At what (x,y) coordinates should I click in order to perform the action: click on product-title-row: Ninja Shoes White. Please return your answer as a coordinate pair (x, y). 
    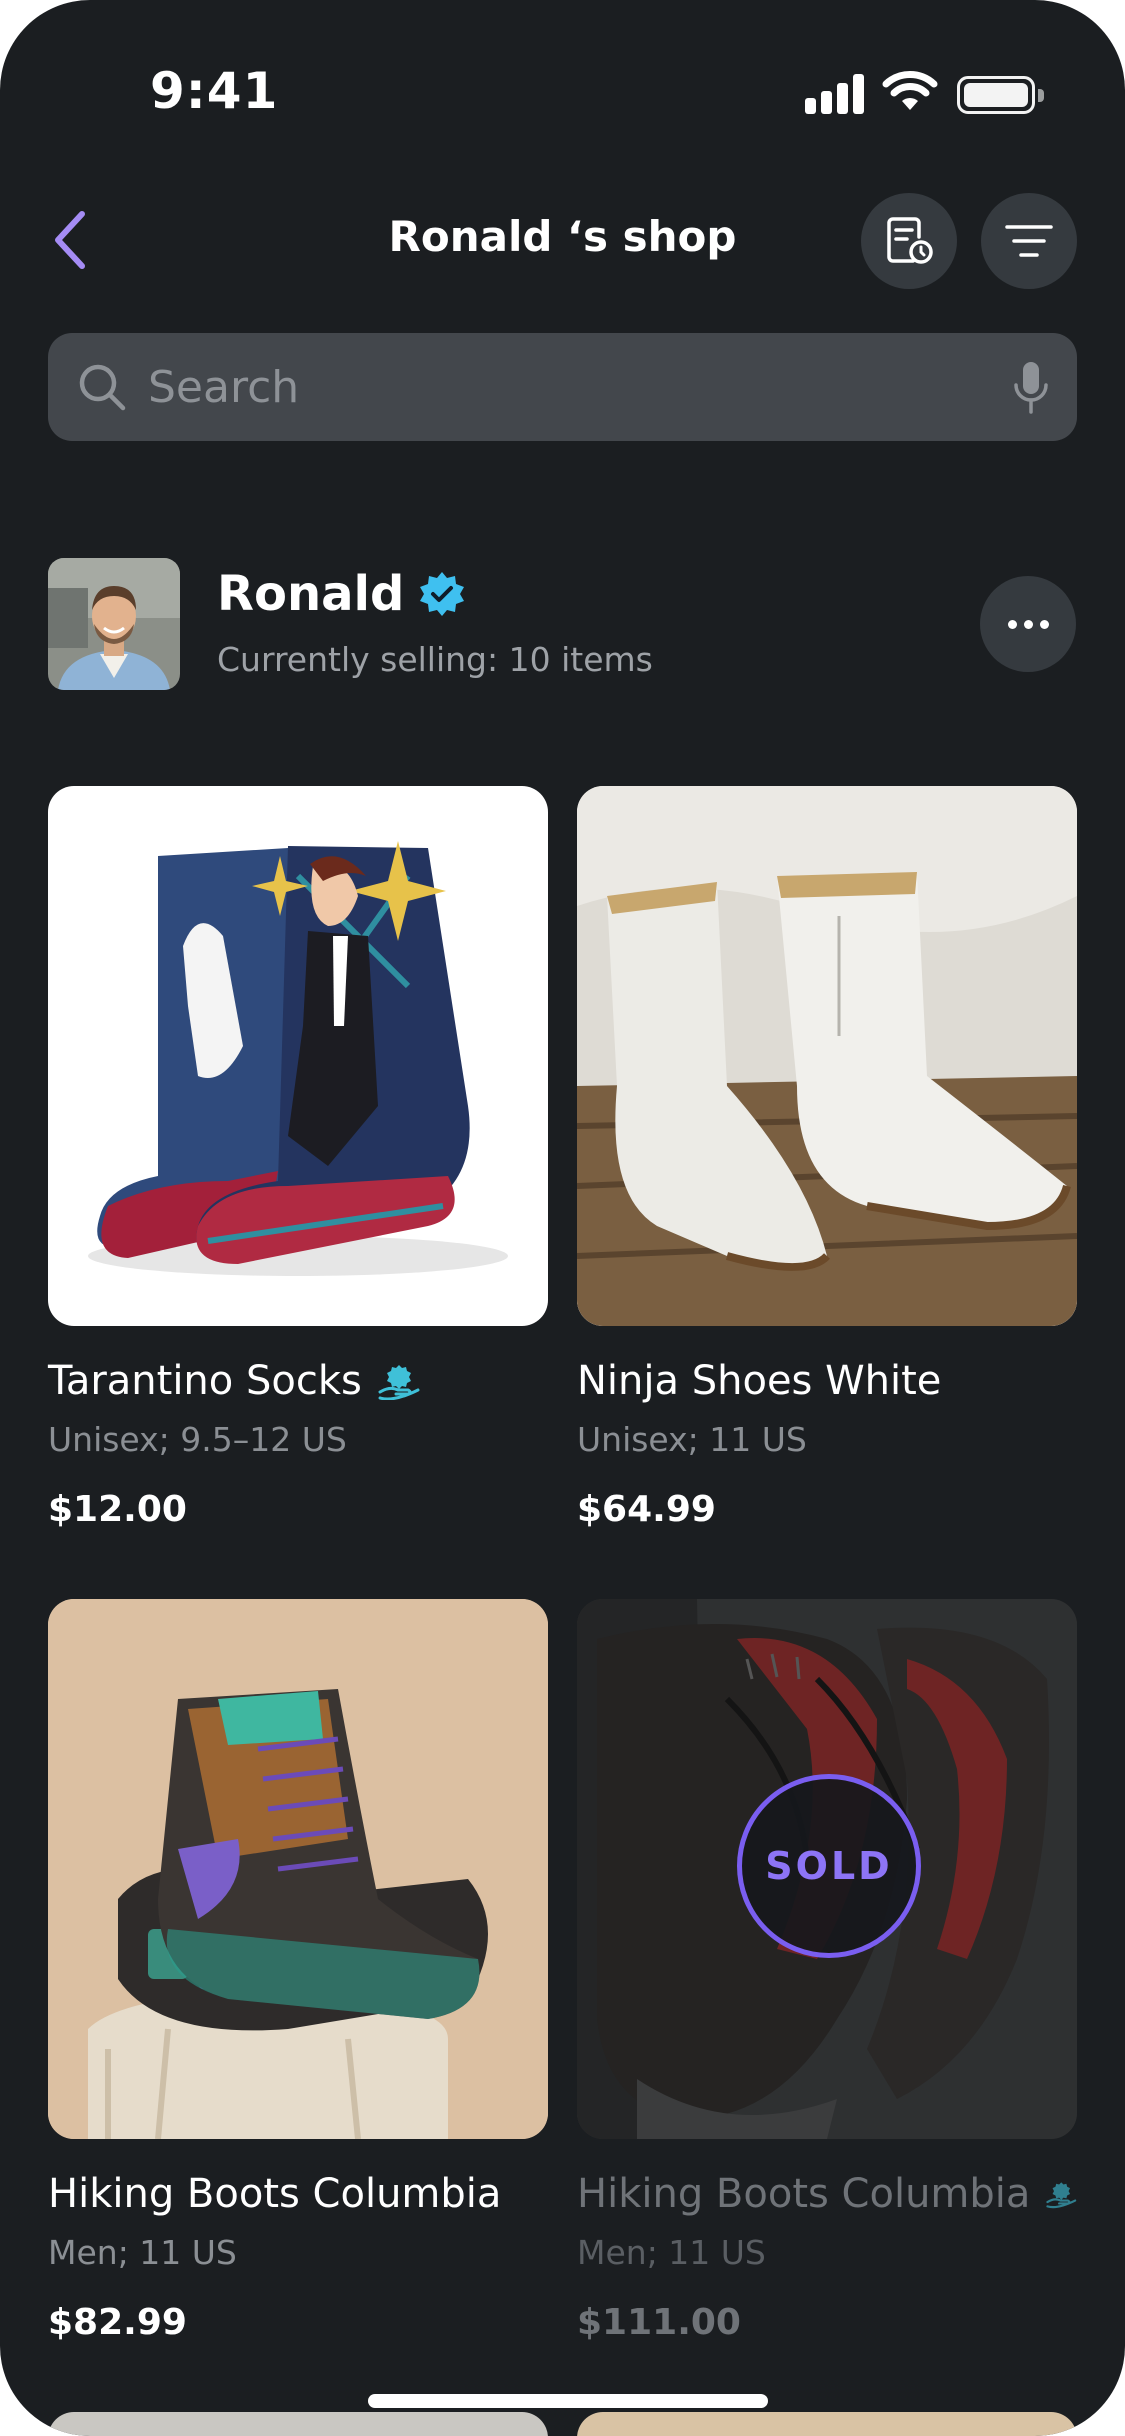
    Looking at the image, I should click on (827, 1381).